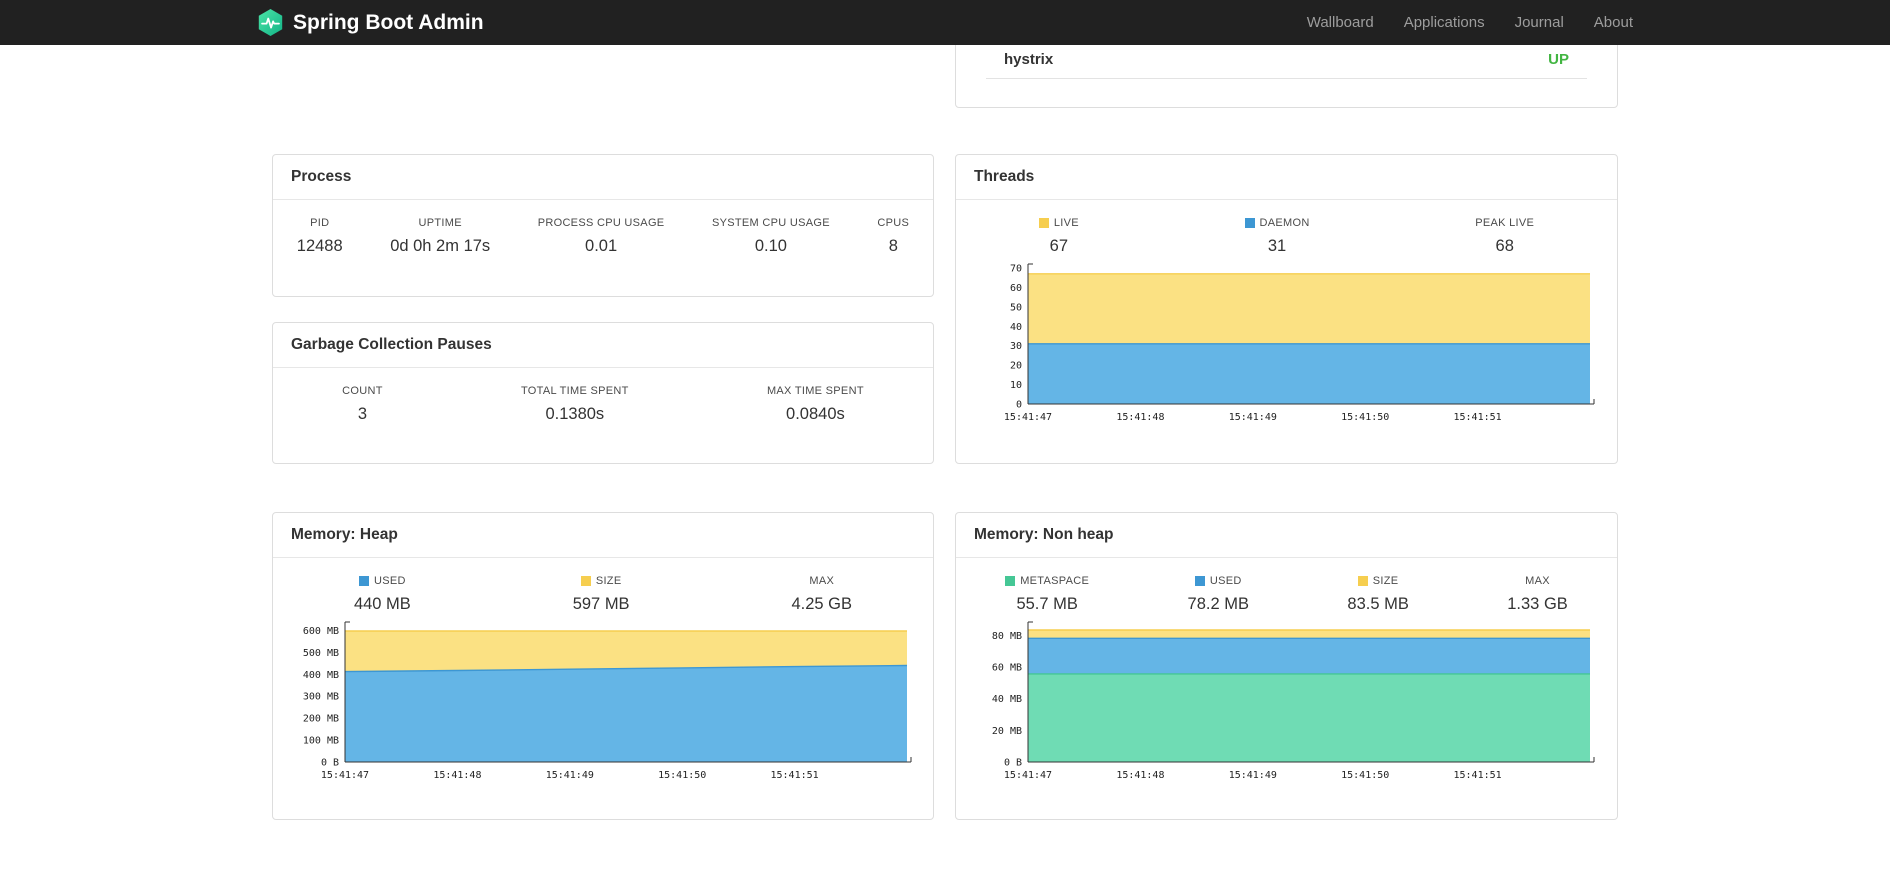  What do you see at coordinates (601, 236) in the screenshot?
I see `stat-process-cpu-usage: PROCESS CPU USAGE 0.01` at bounding box center [601, 236].